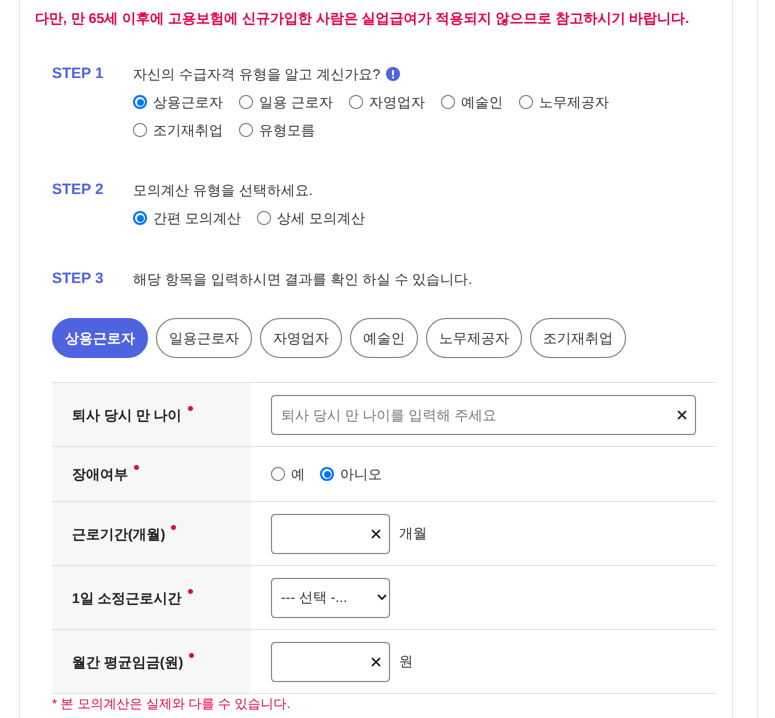  What do you see at coordinates (384, 338) in the screenshot?
I see `worker-type-tab: 예술인` at bounding box center [384, 338].